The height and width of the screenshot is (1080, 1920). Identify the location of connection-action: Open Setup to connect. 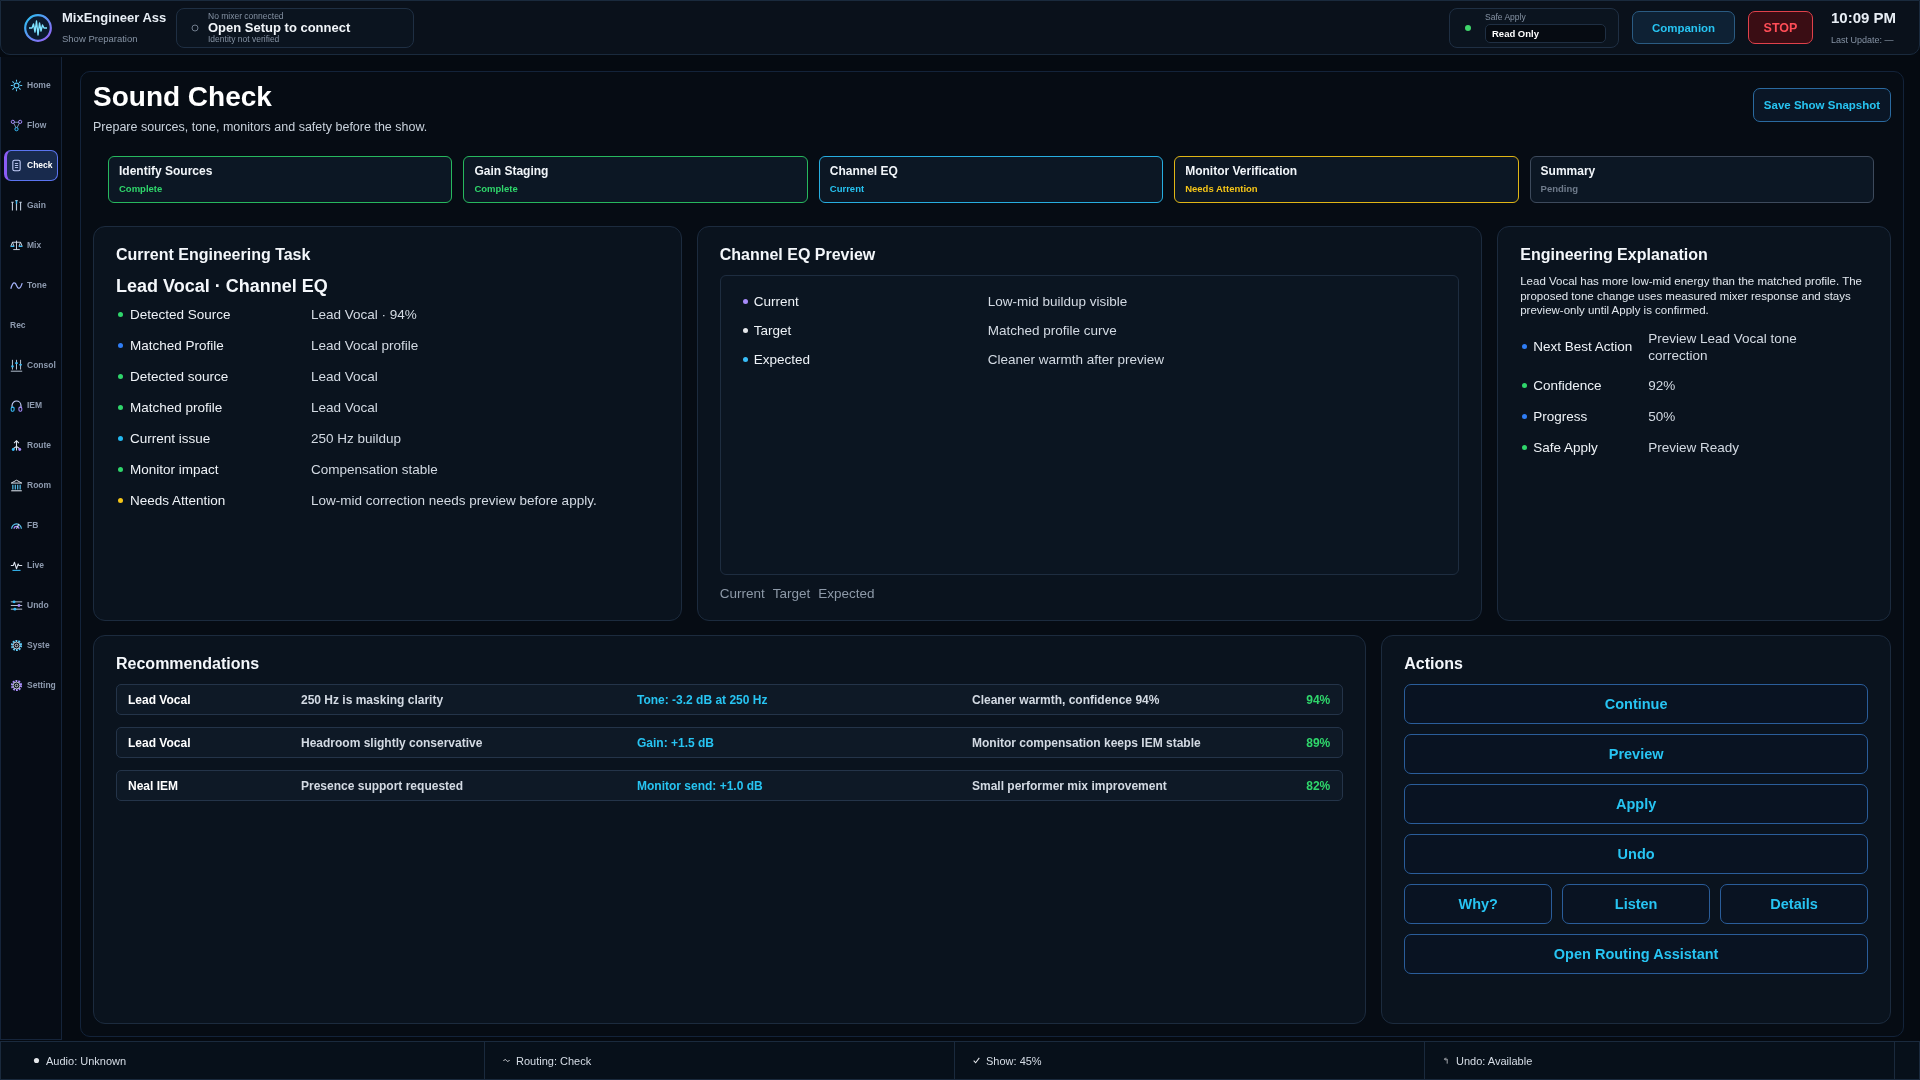
(279, 27).